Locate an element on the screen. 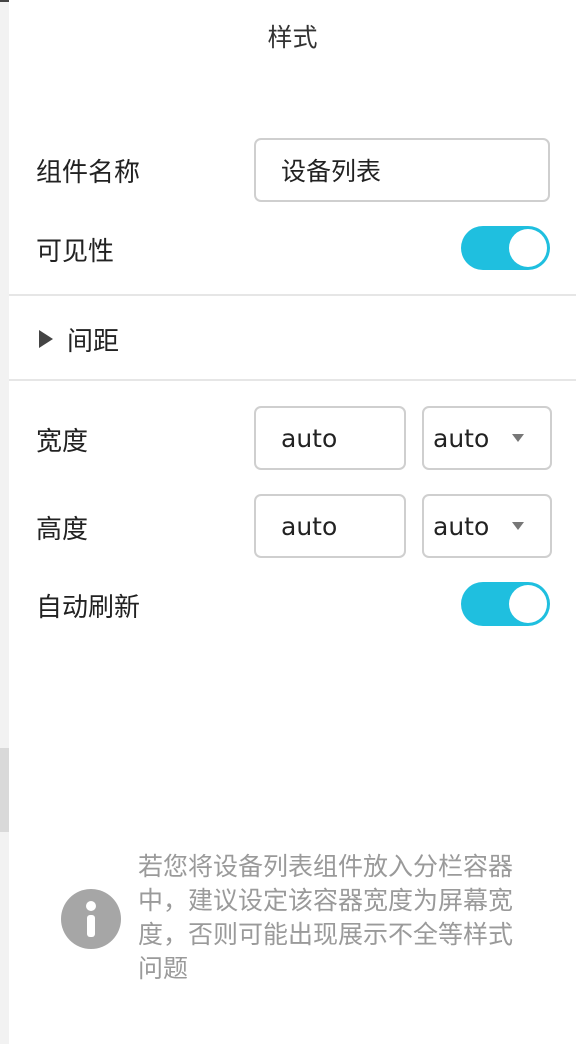  height-value: auto is located at coordinates (309, 526).